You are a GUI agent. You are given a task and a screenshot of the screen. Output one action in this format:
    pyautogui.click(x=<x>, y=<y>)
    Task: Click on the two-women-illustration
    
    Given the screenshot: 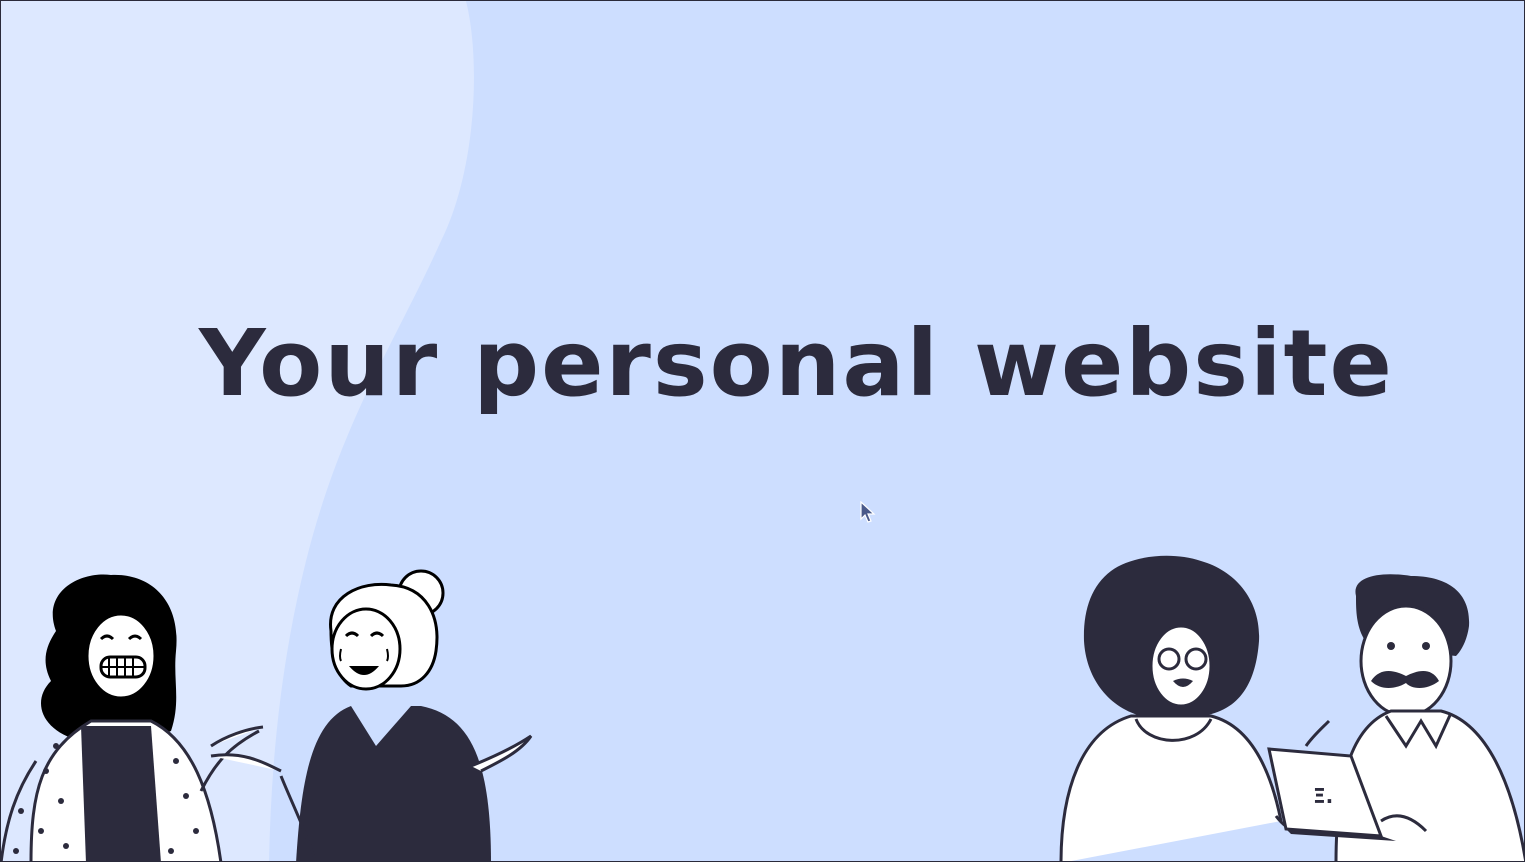 What is the action you would take?
    pyautogui.click(x=267, y=715)
    